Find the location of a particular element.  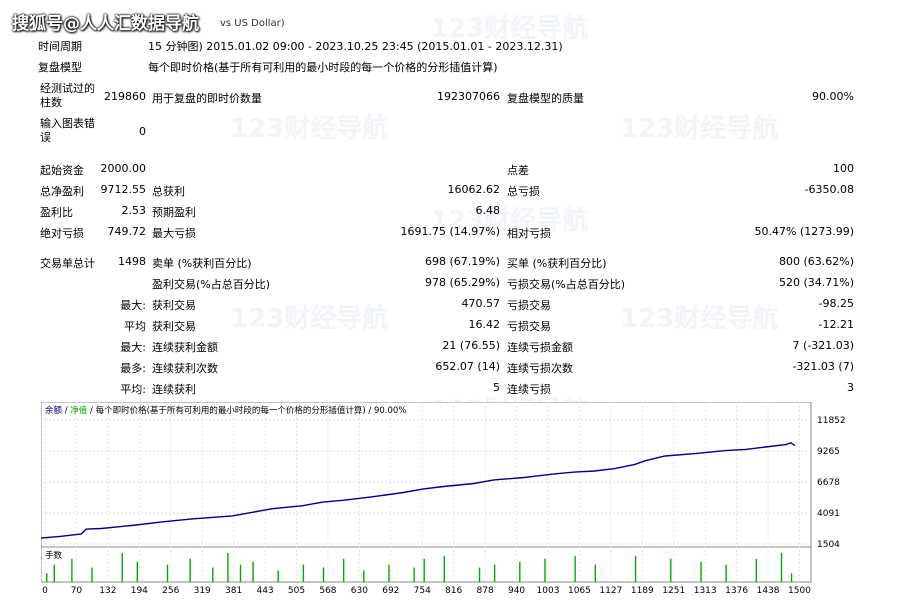

max-prefix: 最大: is located at coordinates (133, 347).